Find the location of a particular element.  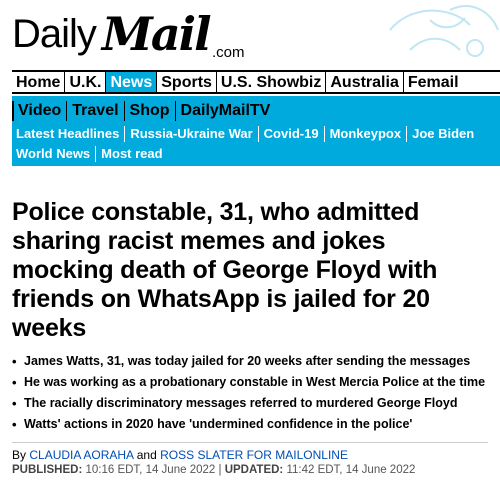

subnav-travel: Travel is located at coordinates (94, 111).